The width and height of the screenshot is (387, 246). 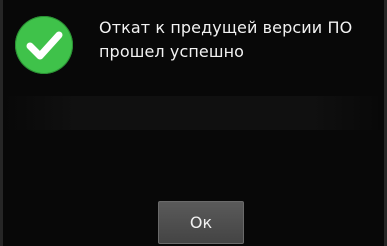 What do you see at coordinates (193, 113) in the screenshot?
I see `background-ghost-band` at bounding box center [193, 113].